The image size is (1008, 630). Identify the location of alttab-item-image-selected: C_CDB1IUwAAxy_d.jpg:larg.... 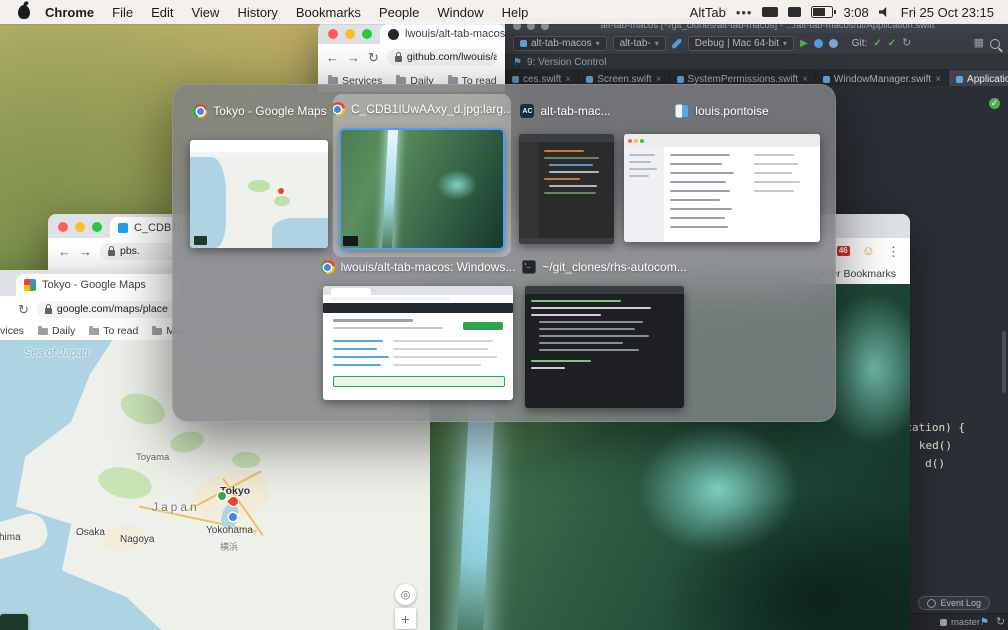
(422, 175).